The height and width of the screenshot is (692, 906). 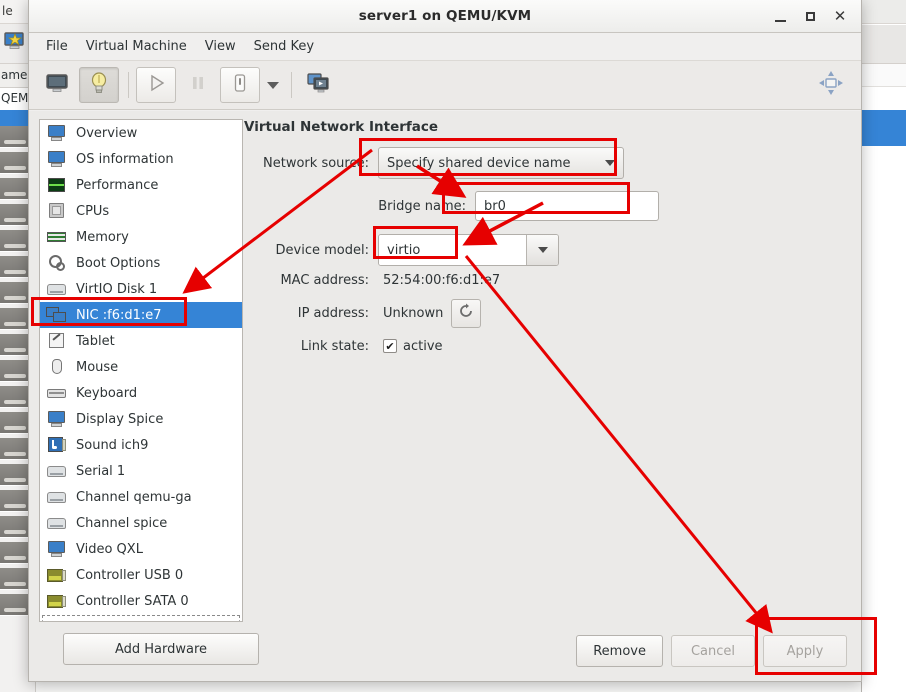 I want to click on hw-item-label: Overview, so click(x=107, y=133).